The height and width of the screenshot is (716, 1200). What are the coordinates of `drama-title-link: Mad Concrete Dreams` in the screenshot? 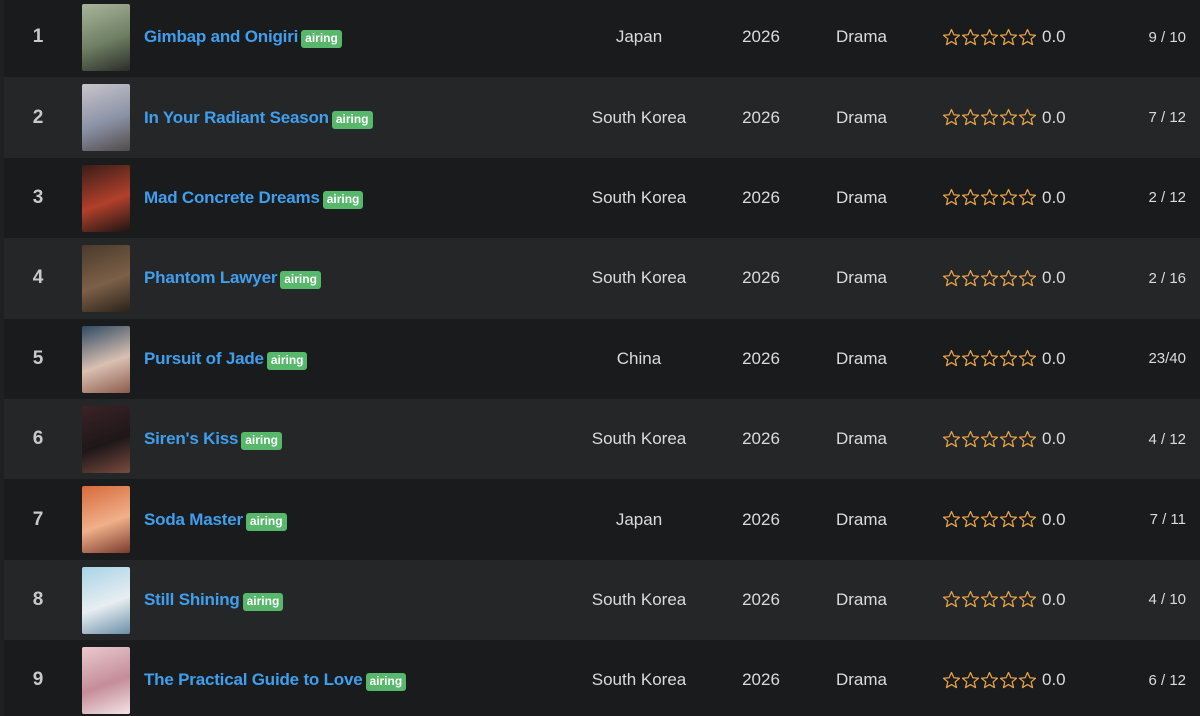 It's located at (232, 198).